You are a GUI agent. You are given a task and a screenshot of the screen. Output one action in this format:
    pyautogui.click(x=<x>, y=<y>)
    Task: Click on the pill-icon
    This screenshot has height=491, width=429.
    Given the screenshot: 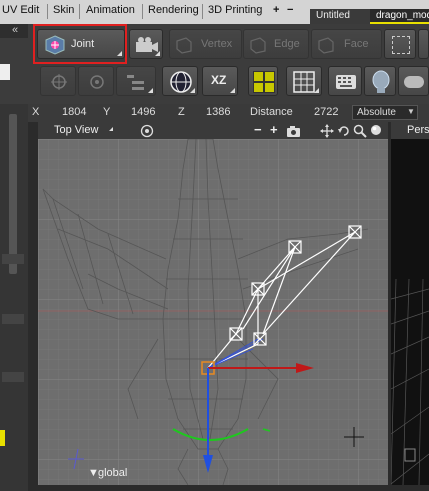 What is the action you would take?
    pyautogui.click(x=414, y=82)
    